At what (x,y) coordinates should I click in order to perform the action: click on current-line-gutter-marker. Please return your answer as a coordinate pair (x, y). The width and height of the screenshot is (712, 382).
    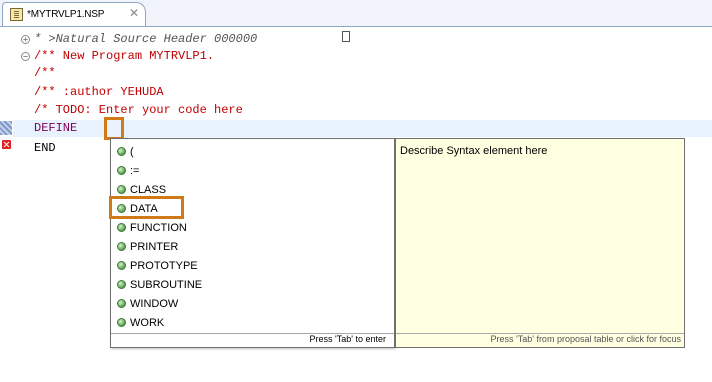
    Looking at the image, I should click on (6, 128).